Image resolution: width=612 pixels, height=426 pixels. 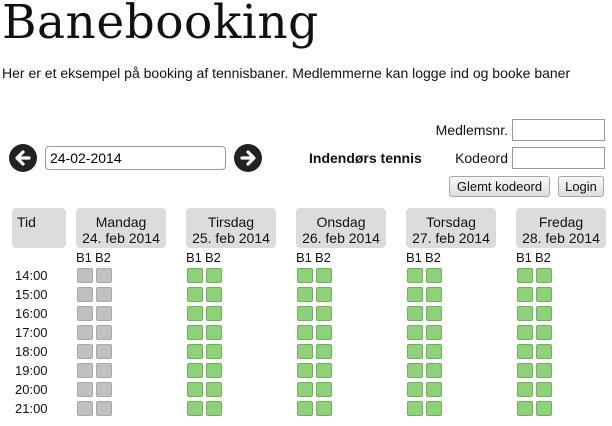 What do you see at coordinates (135, 158) in the screenshot?
I see `date-input` at bounding box center [135, 158].